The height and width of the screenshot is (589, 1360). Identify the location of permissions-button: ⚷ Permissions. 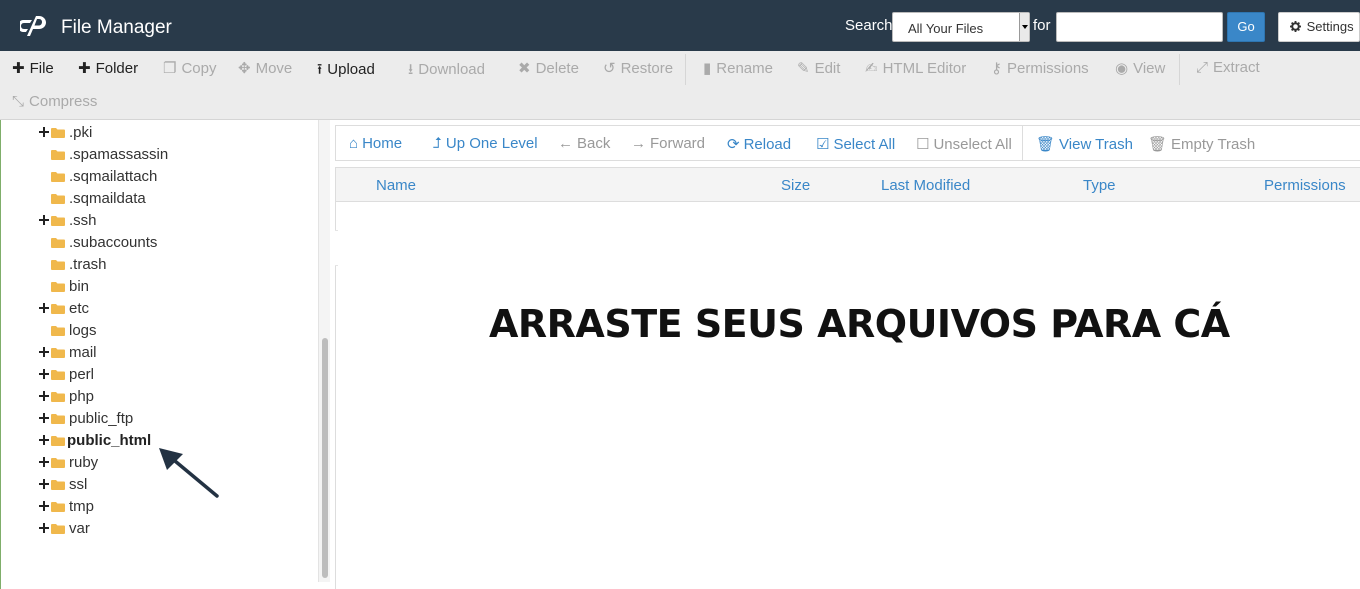
(1040, 68).